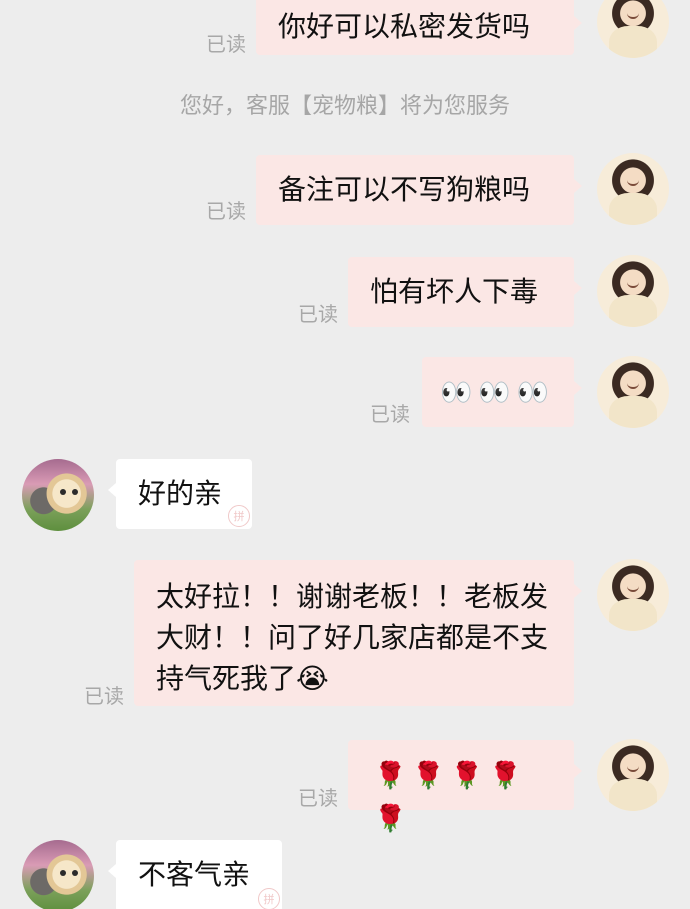 The width and height of the screenshot is (690, 909). I want to click on message-text: 备注可以不写狗粮吗, so click(404, 189).